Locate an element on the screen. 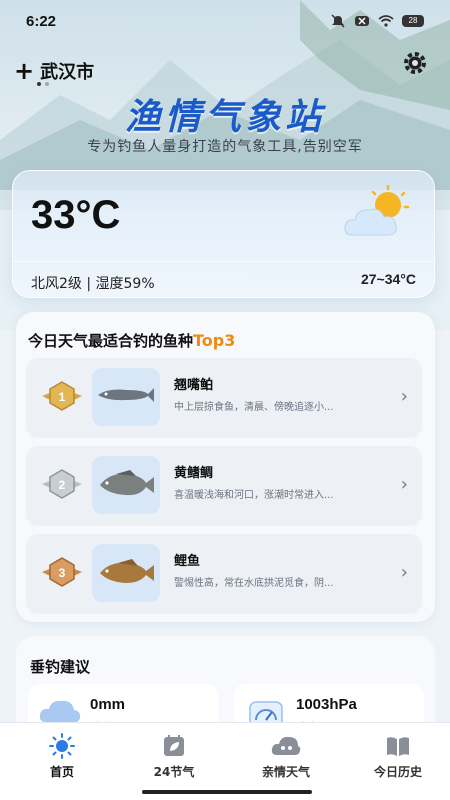 The height and width of the screenshot is (800, 450). status-time: 6:22 is located at coordinates (41, 21).